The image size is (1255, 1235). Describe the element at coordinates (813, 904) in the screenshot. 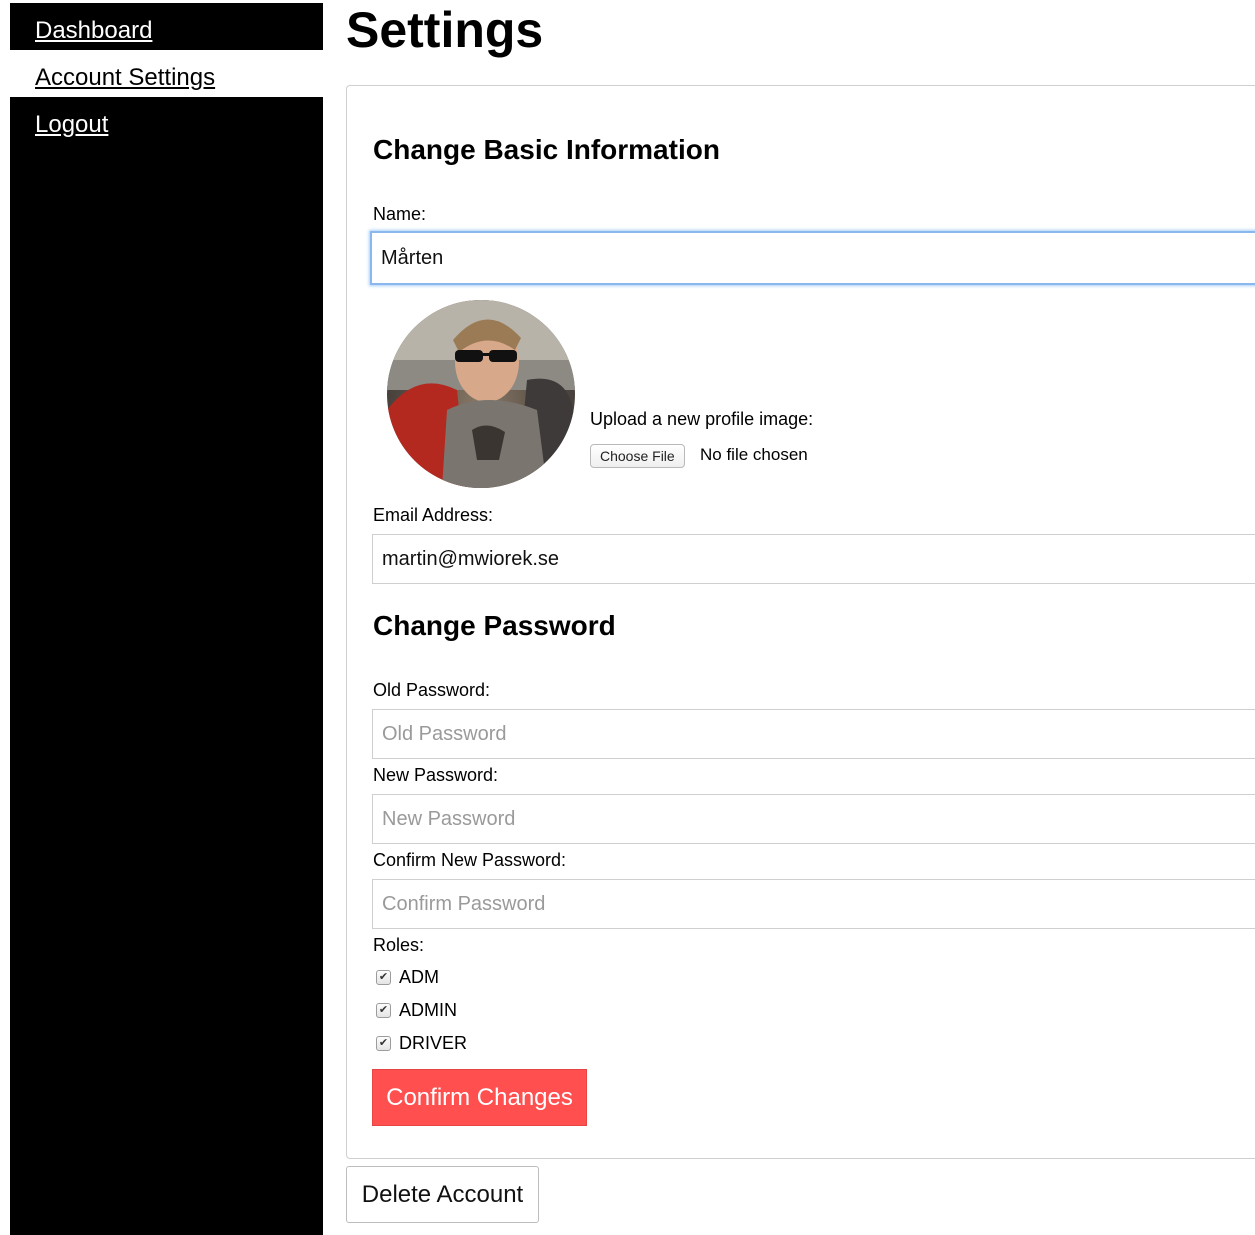

I see `confirm-password-input` at that location.